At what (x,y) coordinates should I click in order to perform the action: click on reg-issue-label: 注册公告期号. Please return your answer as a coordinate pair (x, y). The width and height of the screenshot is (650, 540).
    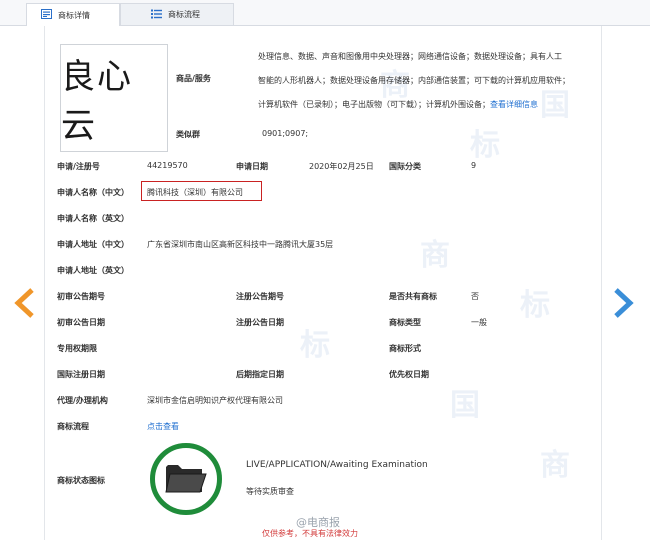
    Looking at the image, I should click on (260, 296).